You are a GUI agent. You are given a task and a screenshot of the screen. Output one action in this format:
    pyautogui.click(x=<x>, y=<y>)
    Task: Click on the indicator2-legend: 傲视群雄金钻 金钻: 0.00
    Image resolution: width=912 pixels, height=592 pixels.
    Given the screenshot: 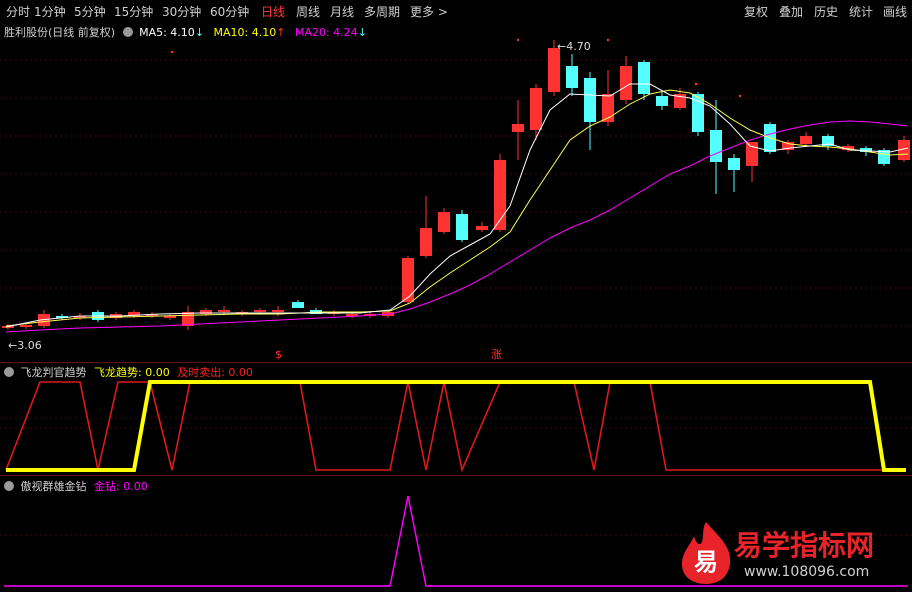 What is the action you would take?
    pyautogui.click(x=76, y=486)
    